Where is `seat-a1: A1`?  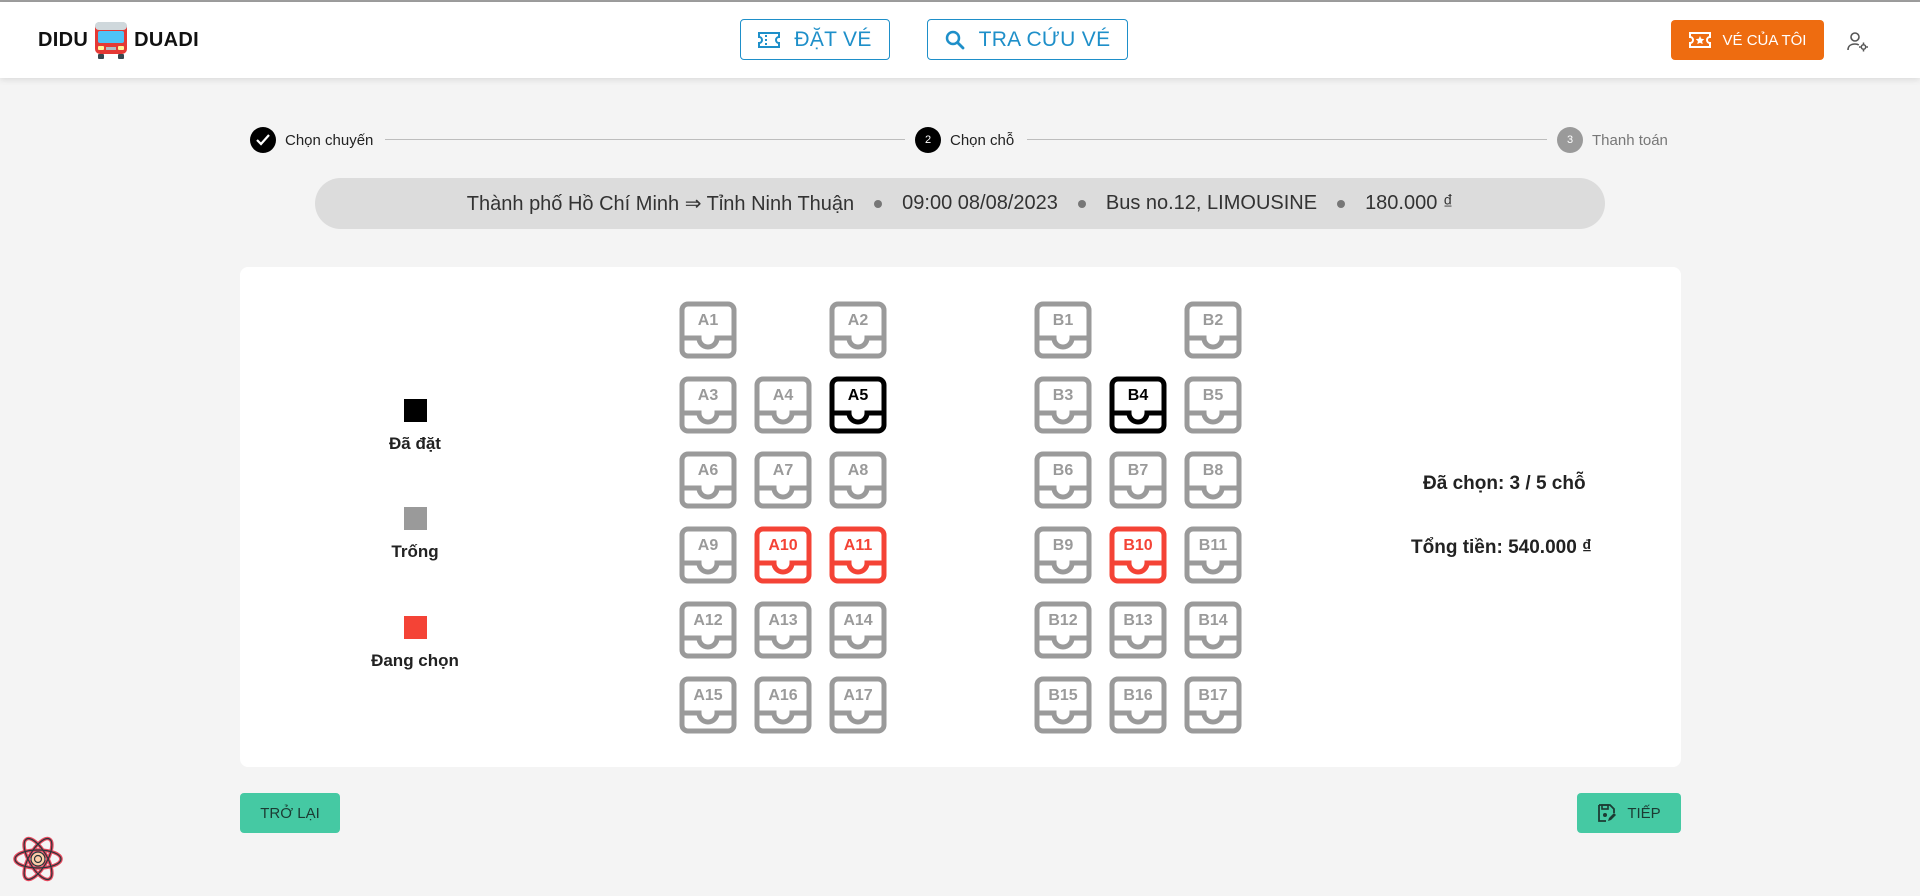 seat-a1: A1 is located at coordinates (708, 330).